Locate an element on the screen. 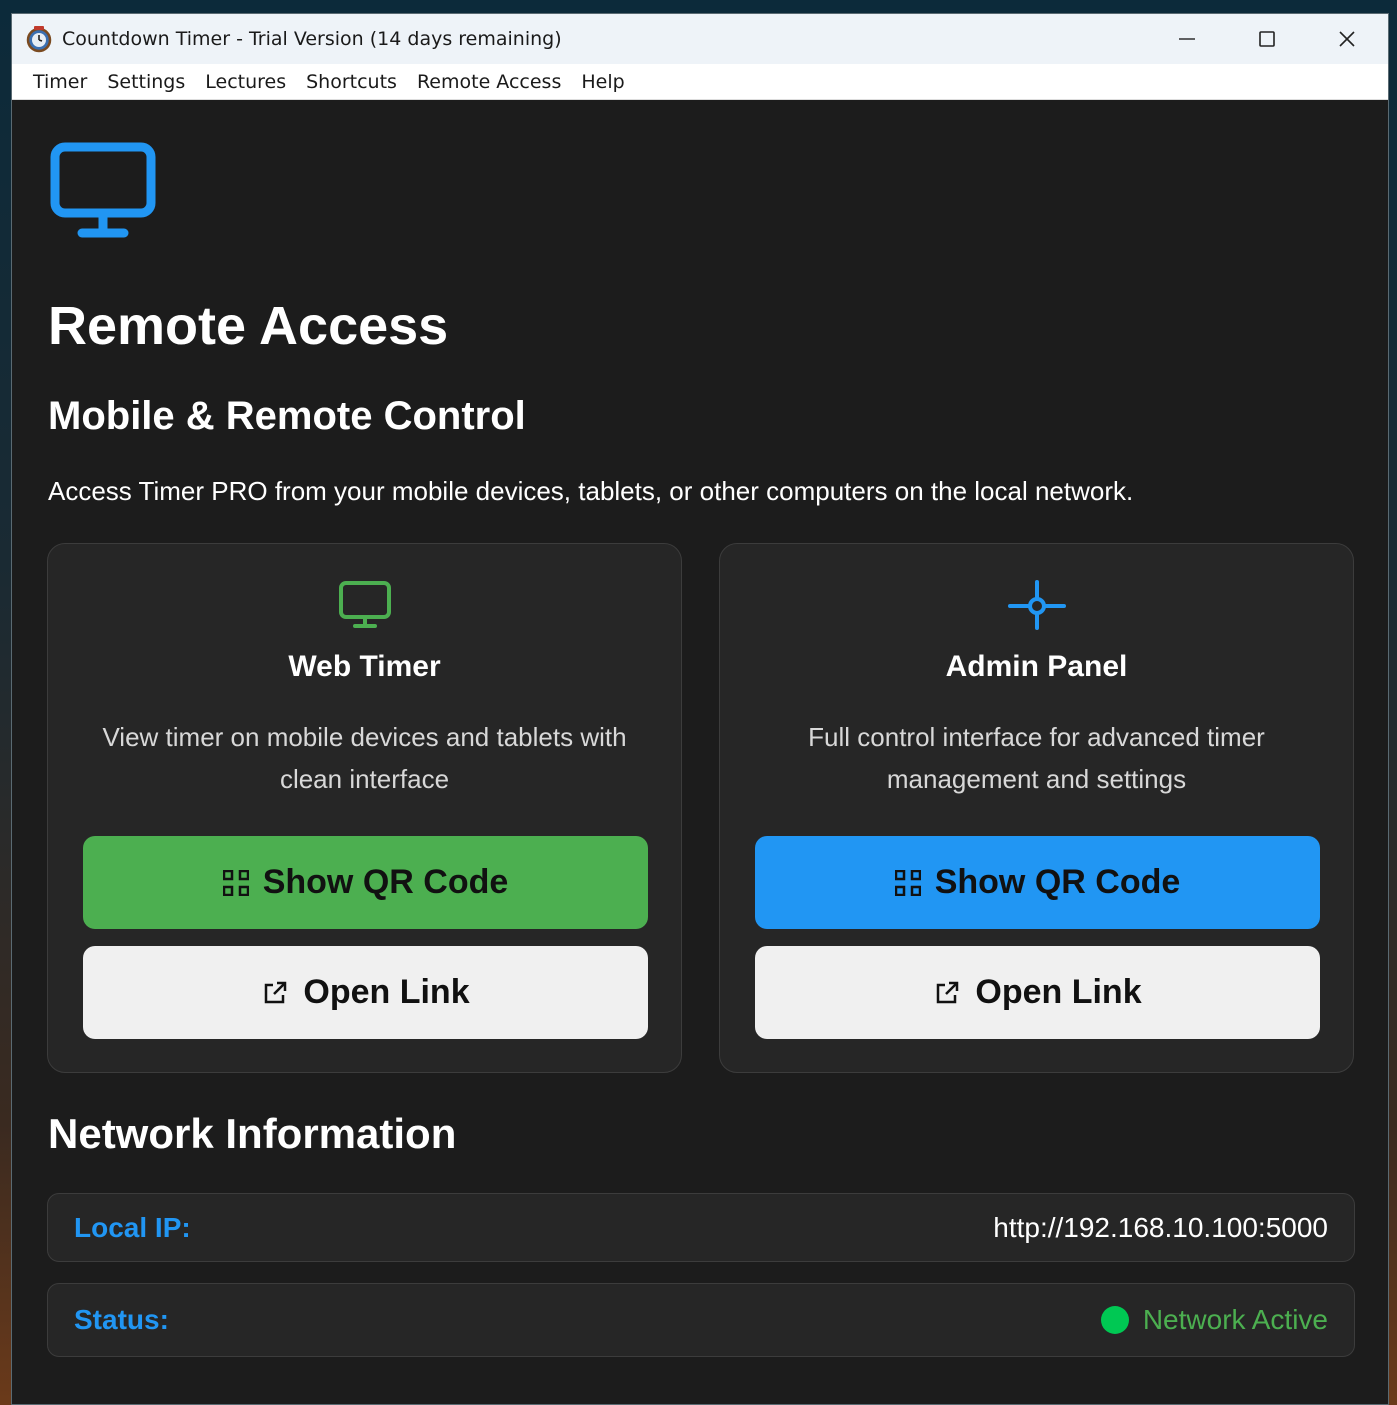 This screenshot has height=1405, width=1397. web-timer-open-link-button: Open Link is located at coordinates (365, 992).